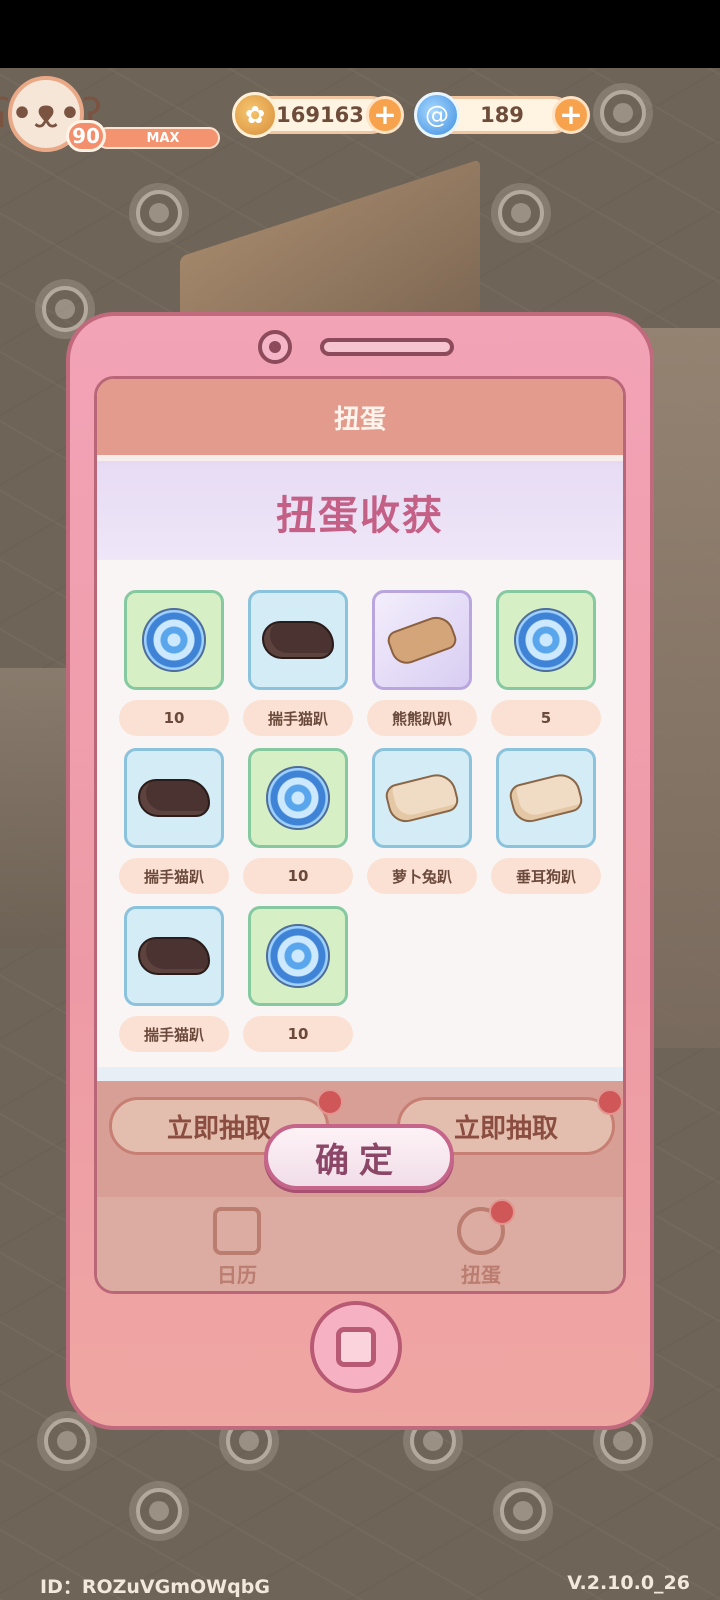  What do you see at coordinates (275, 347) in the screenshot?
I see `phone-camera` at bounding box center [275, 347].